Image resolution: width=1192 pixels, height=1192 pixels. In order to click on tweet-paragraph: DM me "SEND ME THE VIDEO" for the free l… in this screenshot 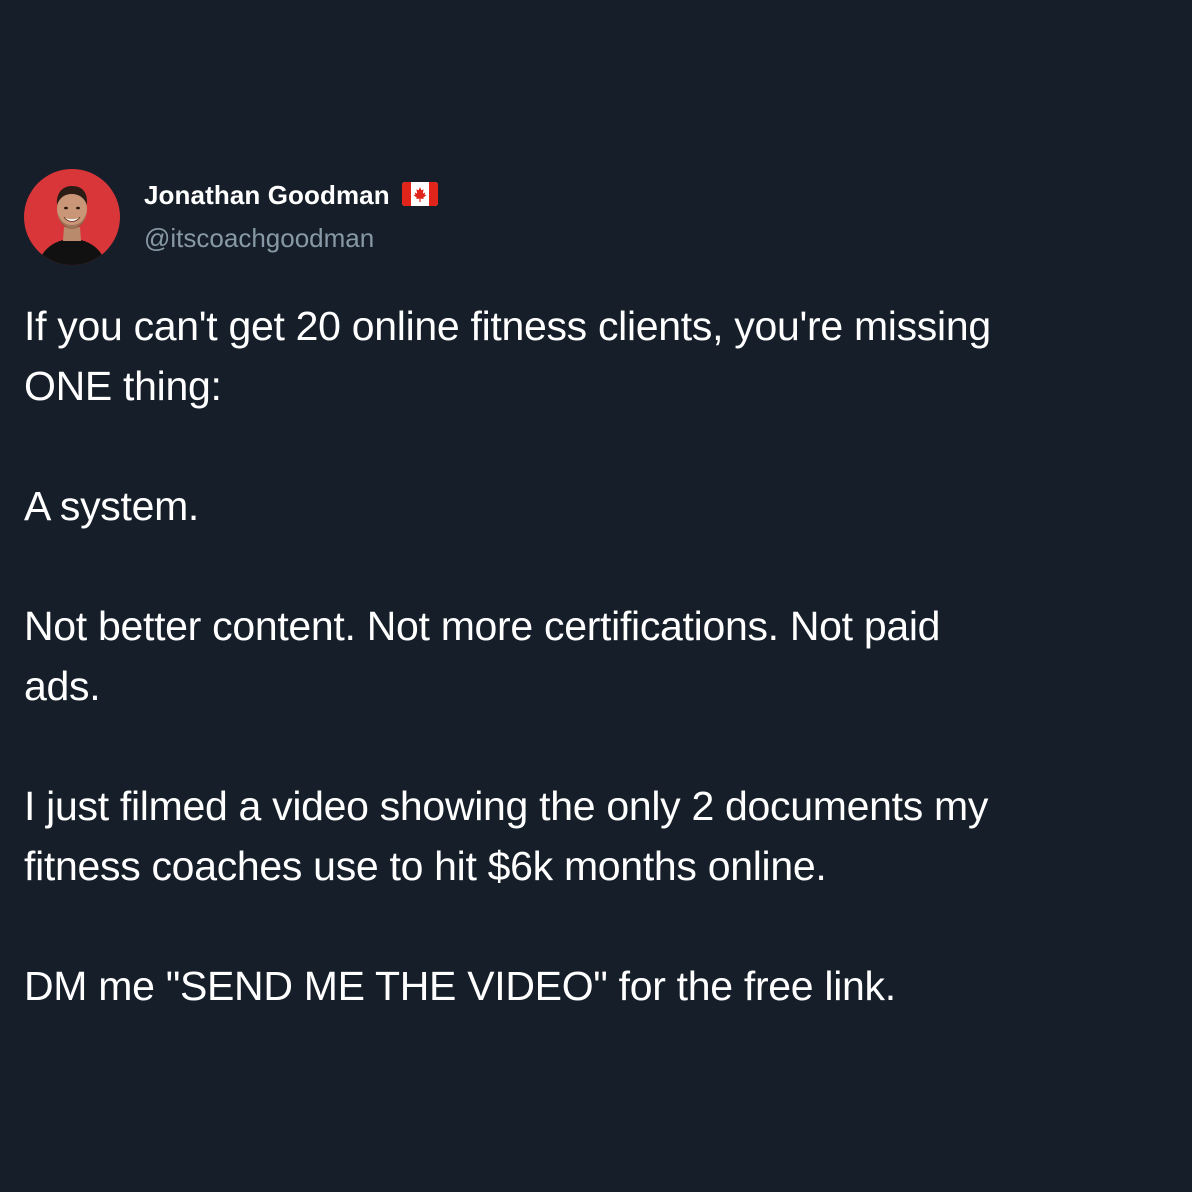, I will do `click(460, 986)`.